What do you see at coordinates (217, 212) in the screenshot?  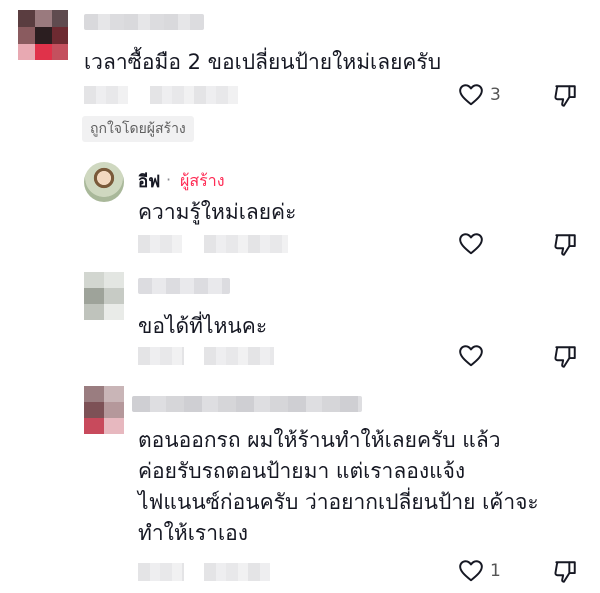 I see `comment-text: ความรู้ใหม่เลยค่ะ` at bounding box center [217, 212].